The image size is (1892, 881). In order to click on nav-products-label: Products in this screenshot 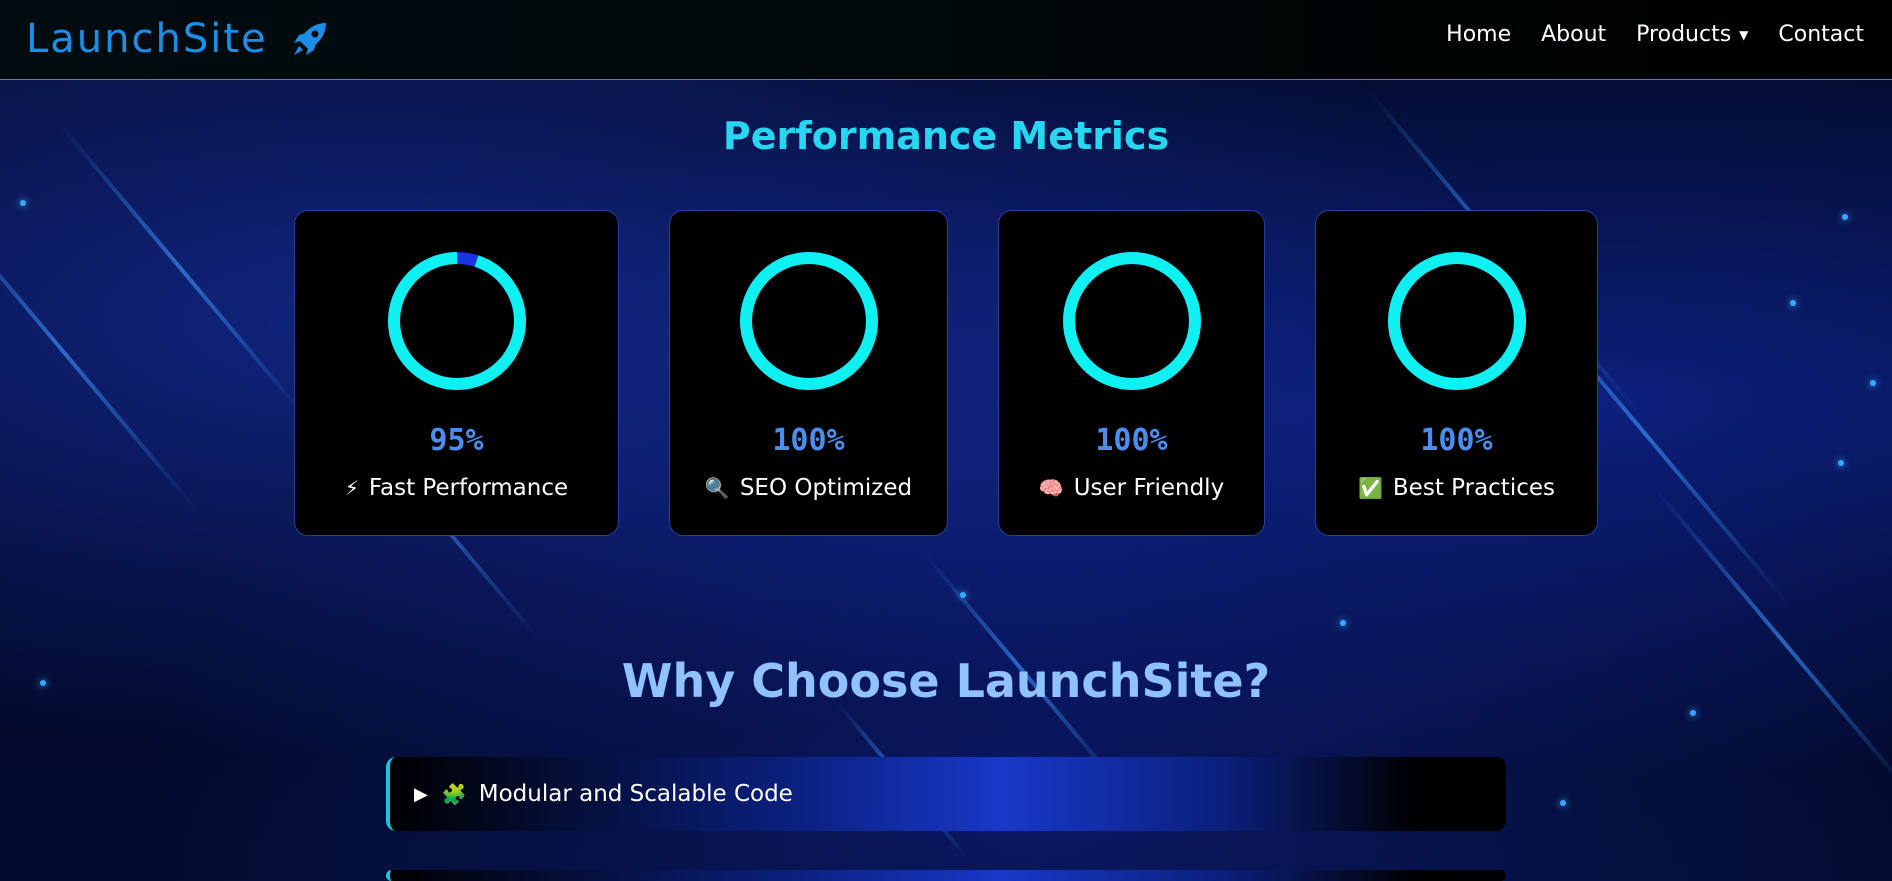, I will do `click(1684, 34)`.